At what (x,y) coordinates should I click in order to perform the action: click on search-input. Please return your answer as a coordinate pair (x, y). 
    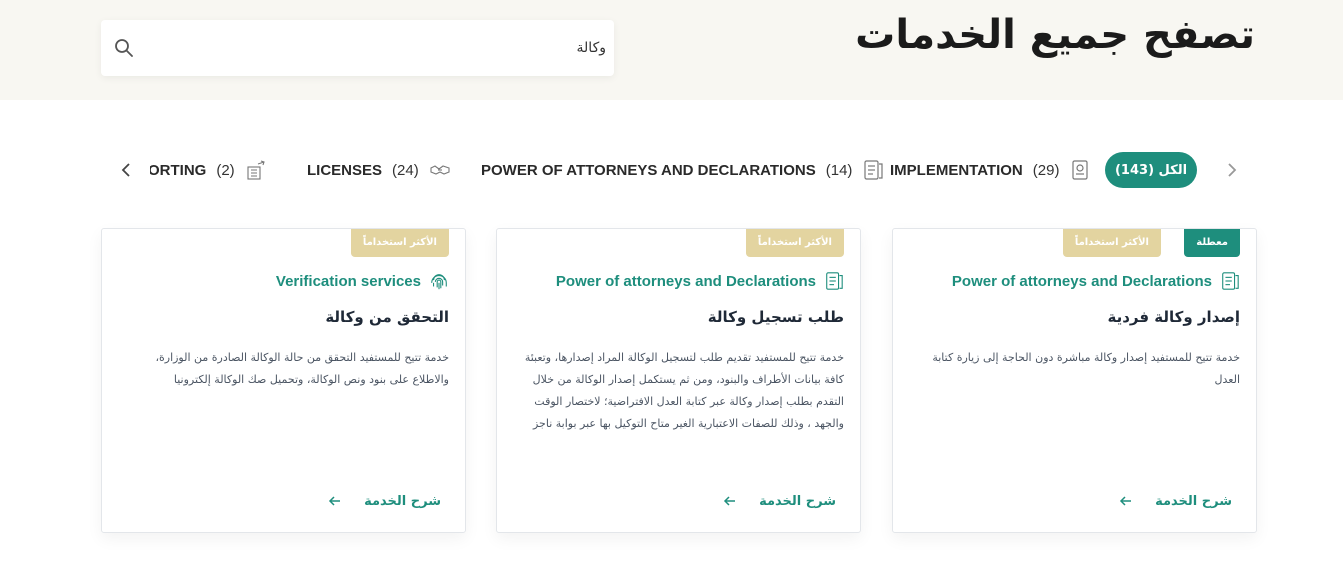
    Looking at the image, I should click on (378, 48).